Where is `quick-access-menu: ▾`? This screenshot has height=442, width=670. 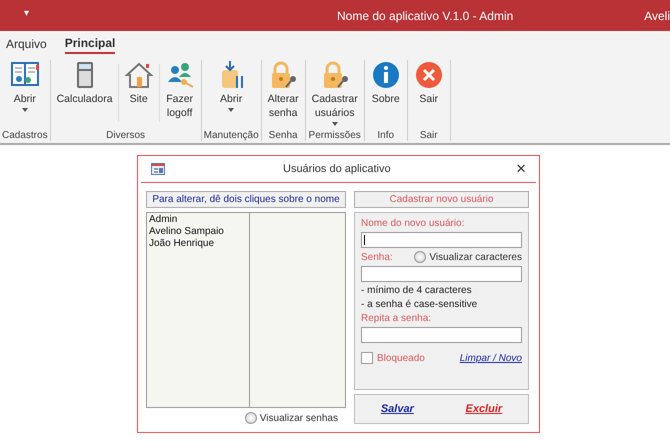
quick-access-menu: ▾ is located at coordinates (26, 13).